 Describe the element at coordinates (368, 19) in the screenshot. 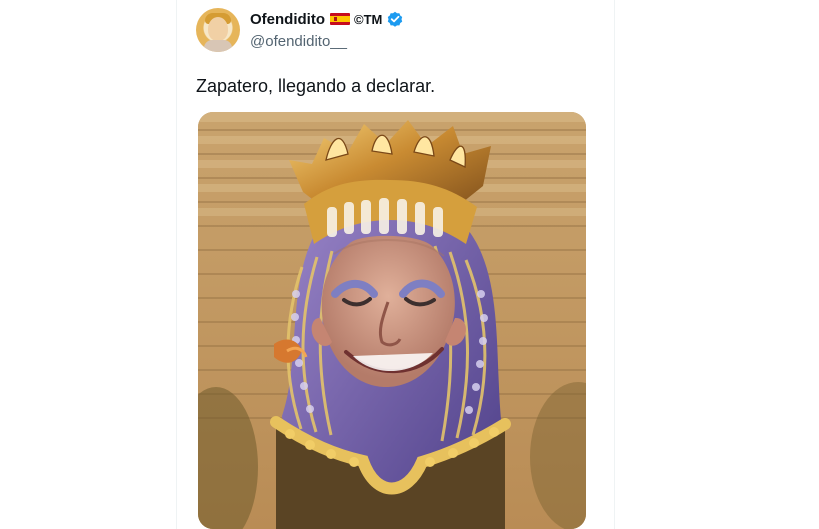

I see `author-name-symbols: ©TM` at that location.